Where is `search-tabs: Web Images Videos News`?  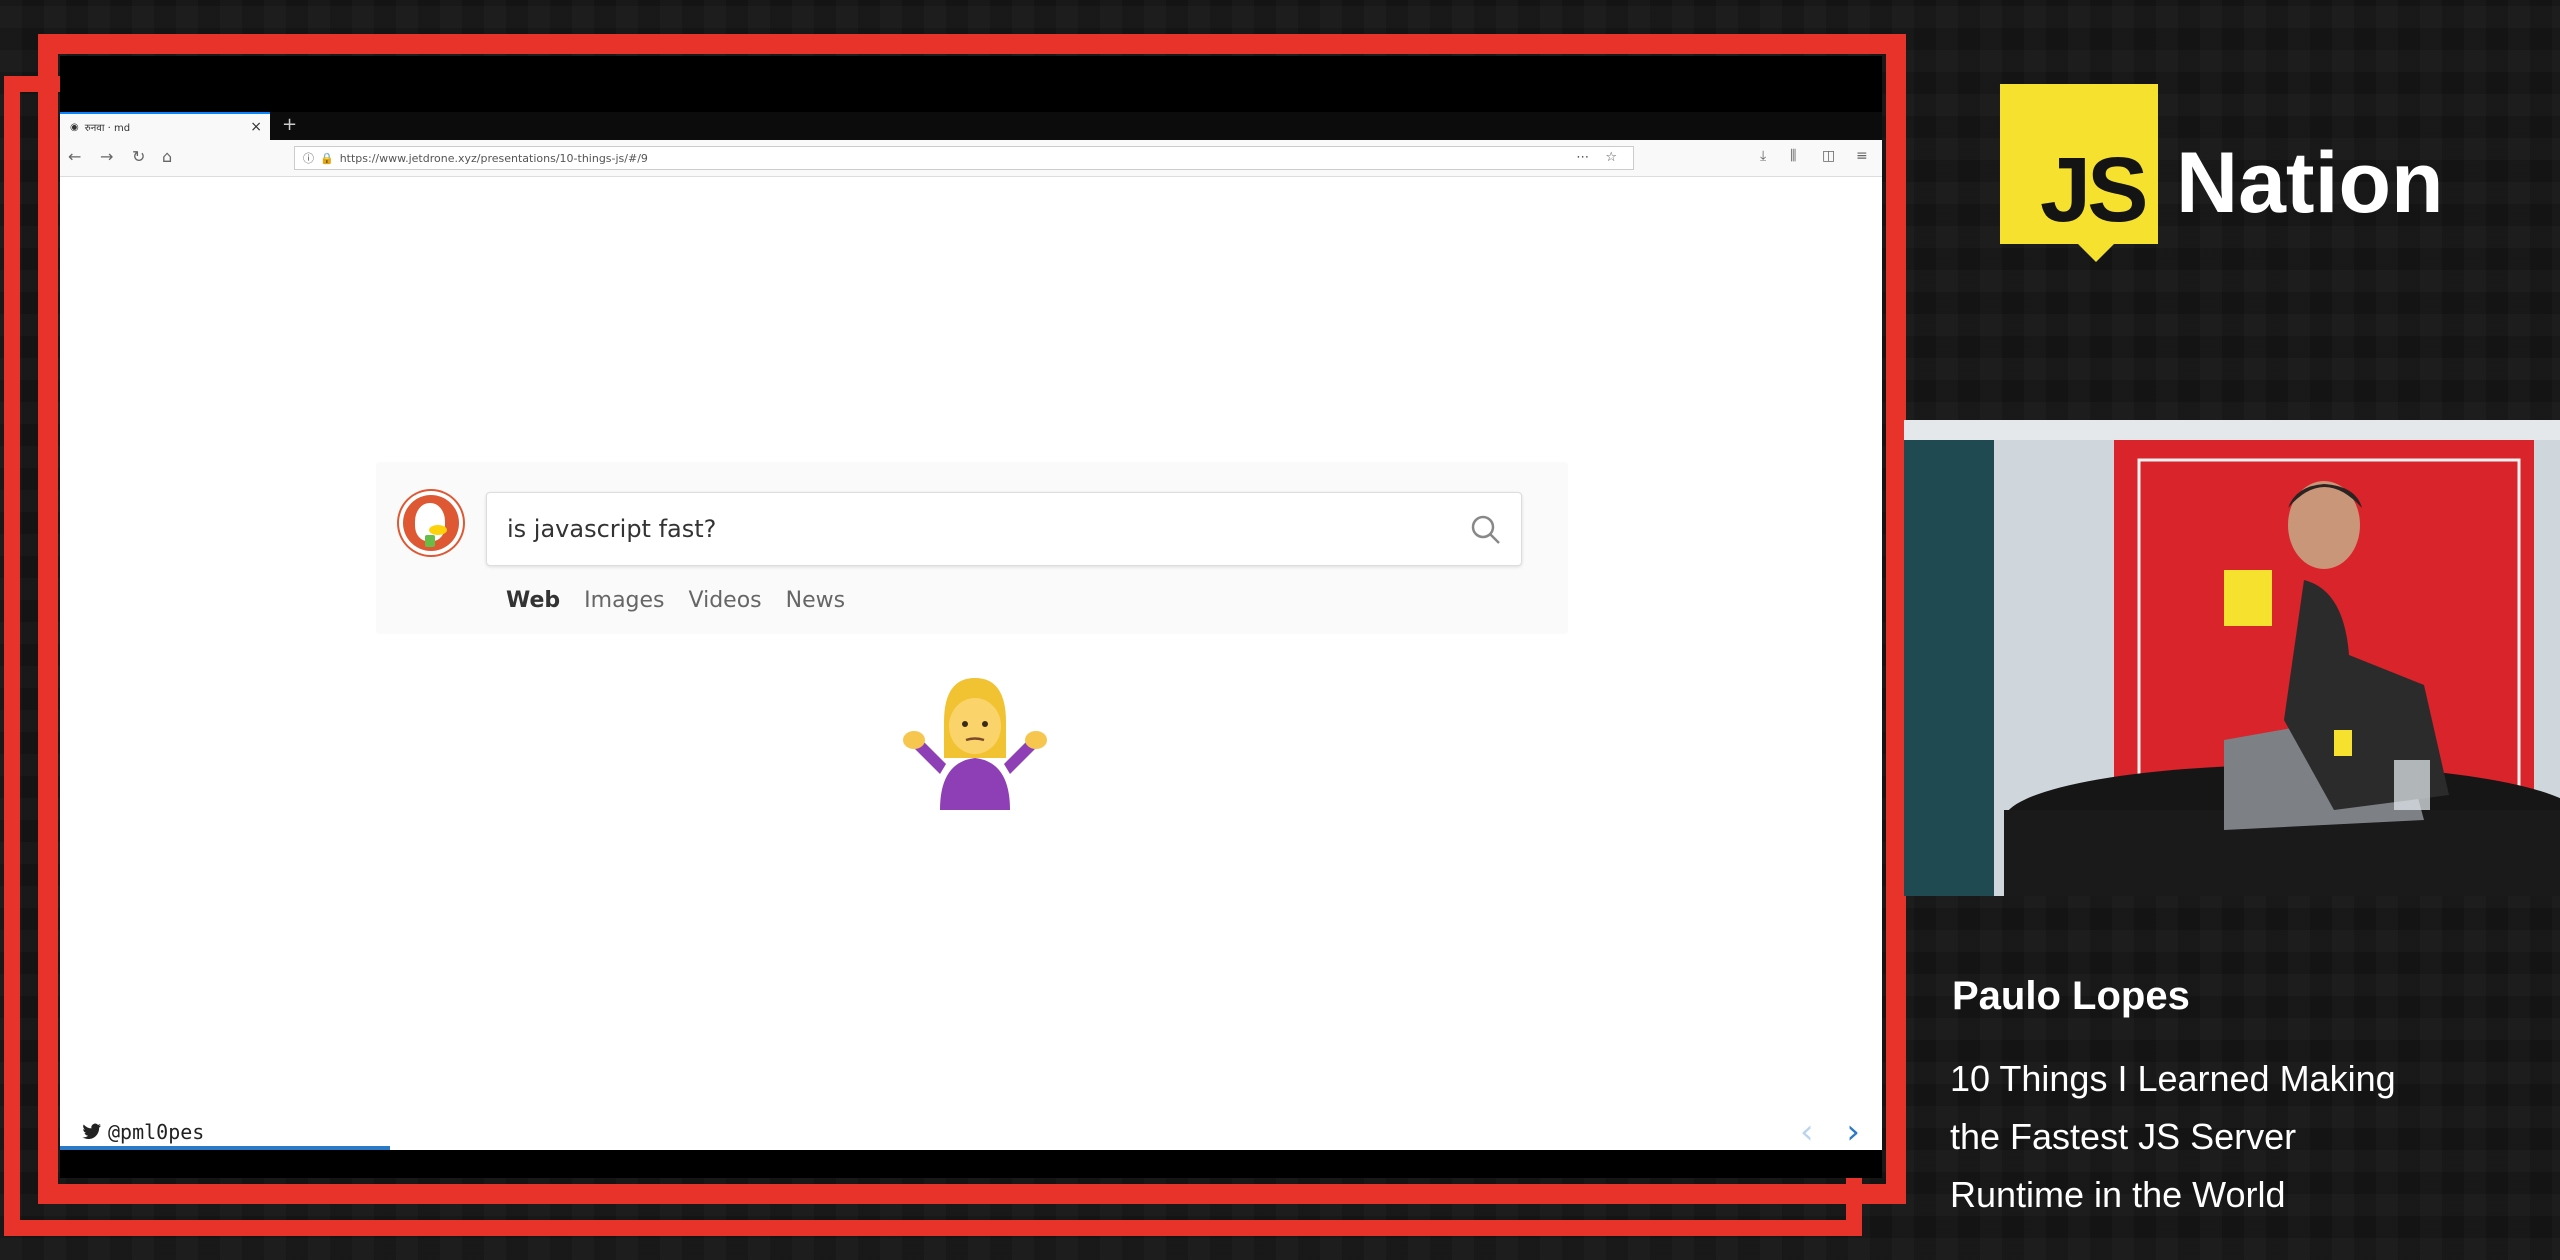 search-tabs: Web Images Videos News is located at coordinates (675, 600).